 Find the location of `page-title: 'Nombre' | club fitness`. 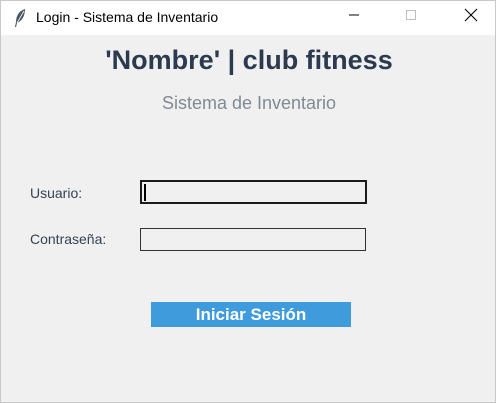

page-title: 'Nombre' | club fitness is located at coordinates (249, 60).